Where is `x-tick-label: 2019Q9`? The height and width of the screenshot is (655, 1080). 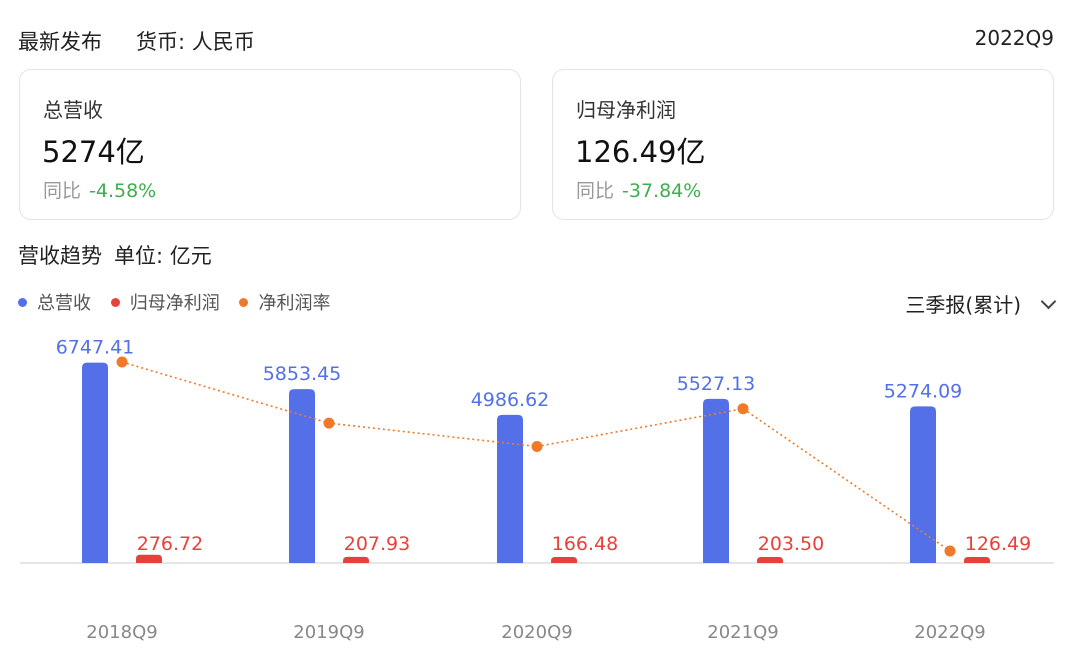
x-tick-label: 2019Q9 is located at coordinates (328, 632).